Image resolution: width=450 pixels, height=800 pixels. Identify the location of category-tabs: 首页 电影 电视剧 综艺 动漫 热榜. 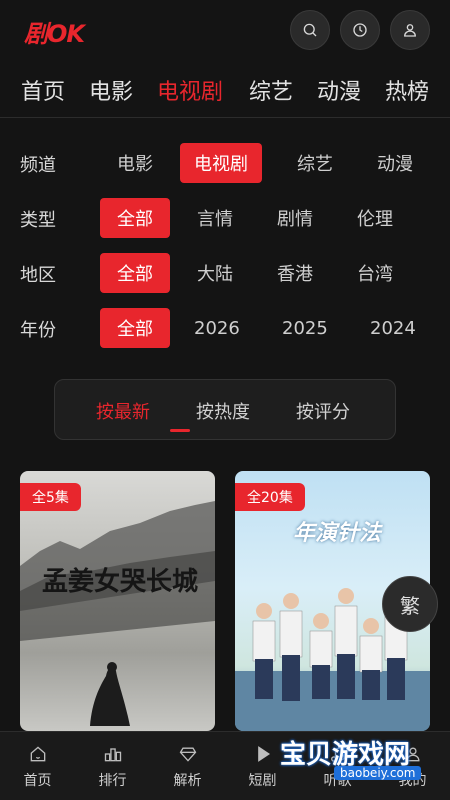
(225, 90).